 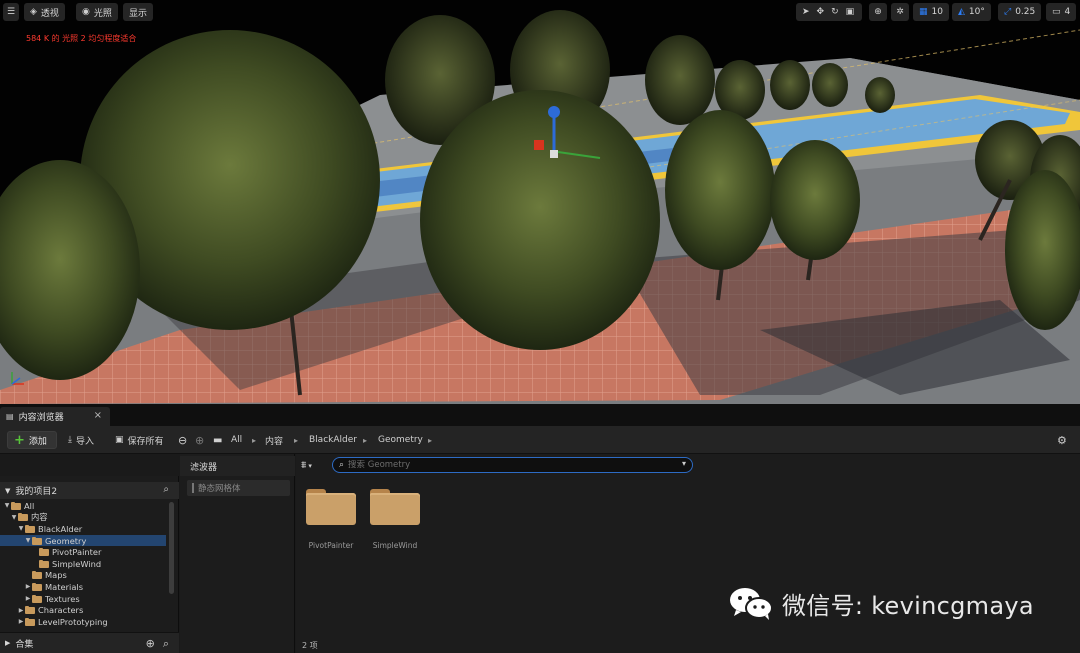 I want to click on tab-content-browser: ▤ 内容浏览器 ×, so click(x=55, y=416).